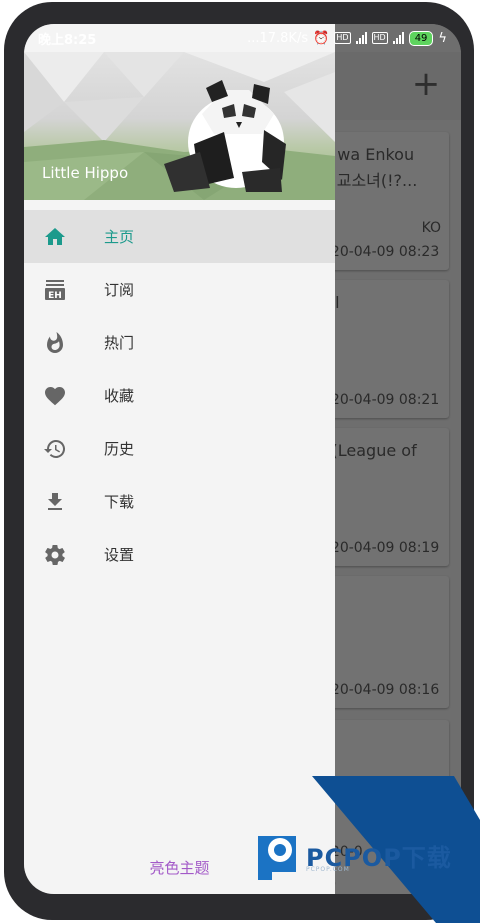 This screenshot has height=923, width=480. Describe the element at coordinates (381, 690) in the screenshot. I see `item-date: 020-04-09 08:16` at that location.